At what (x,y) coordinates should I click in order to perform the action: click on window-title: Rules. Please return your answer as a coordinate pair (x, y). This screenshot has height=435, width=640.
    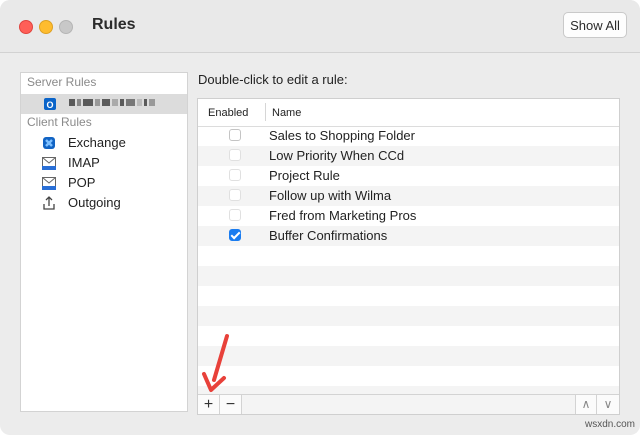
    Looking at the image, I should click on (114, 24).